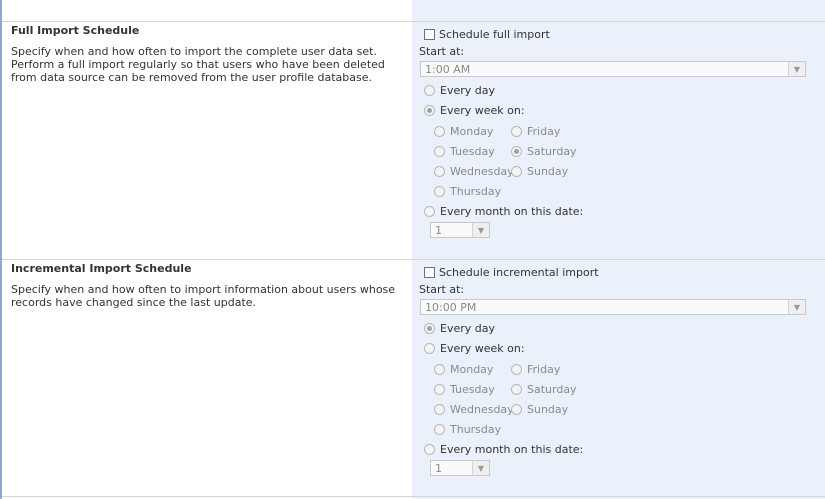 The width and height of the screenshot is (825, 499). I want to click on schedule-full-import-checkbox, so click(429, 34).